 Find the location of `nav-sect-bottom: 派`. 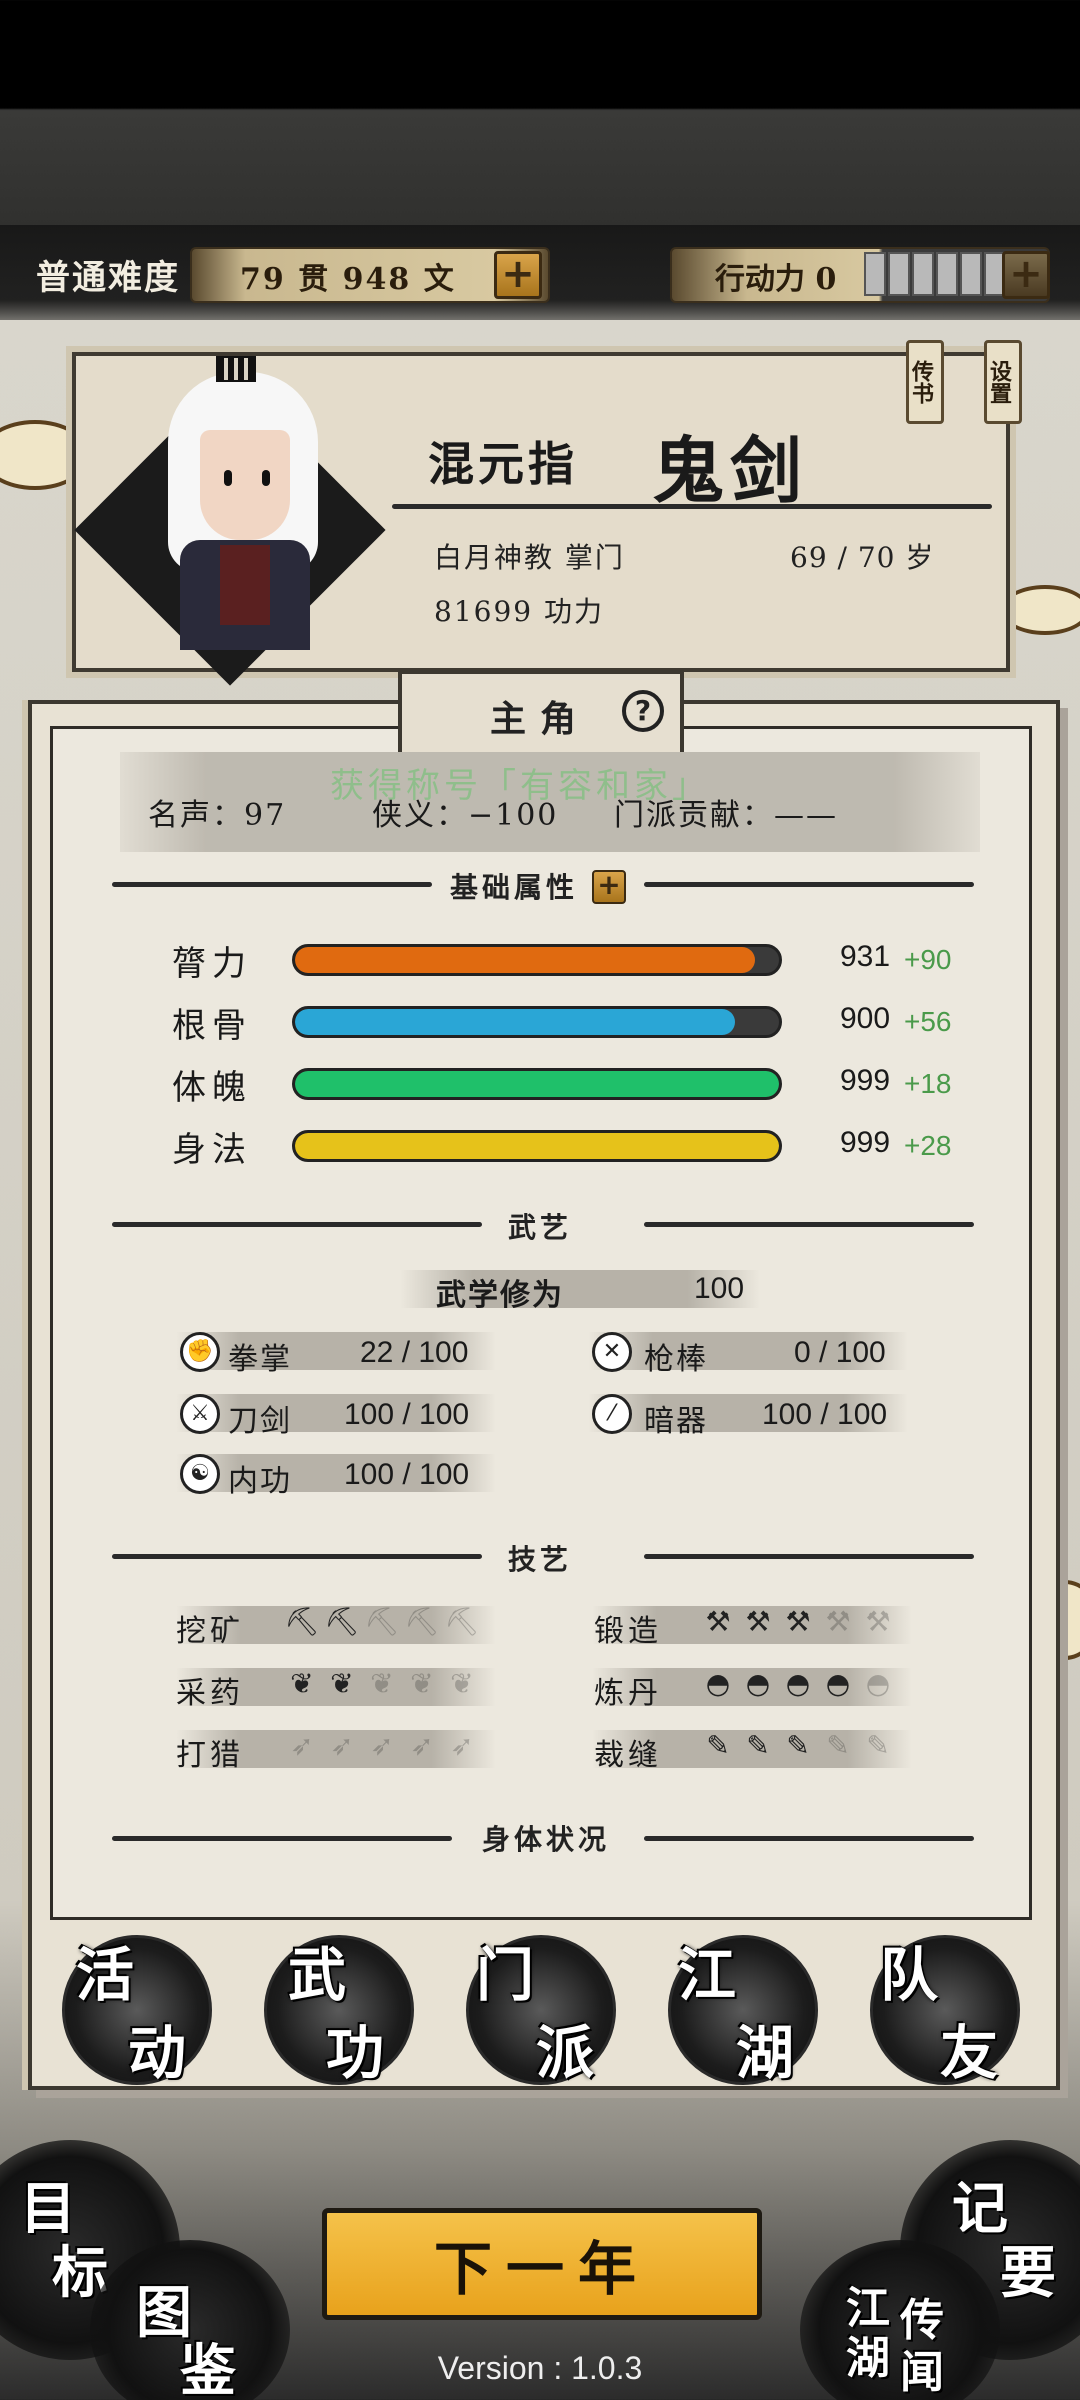

nav-sect-bottom: 派 is located at coordinates (566, 2053).